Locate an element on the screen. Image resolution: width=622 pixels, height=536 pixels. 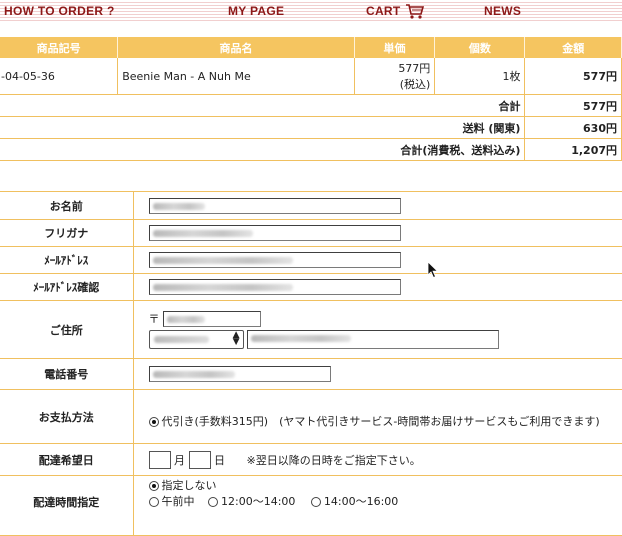
phone-row: 電話番号 is located at coordinates (311, 374).